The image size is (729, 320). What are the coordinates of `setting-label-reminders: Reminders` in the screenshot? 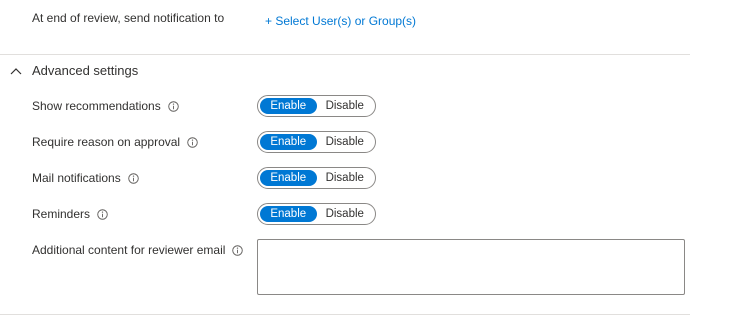 It's located at (70, 214).